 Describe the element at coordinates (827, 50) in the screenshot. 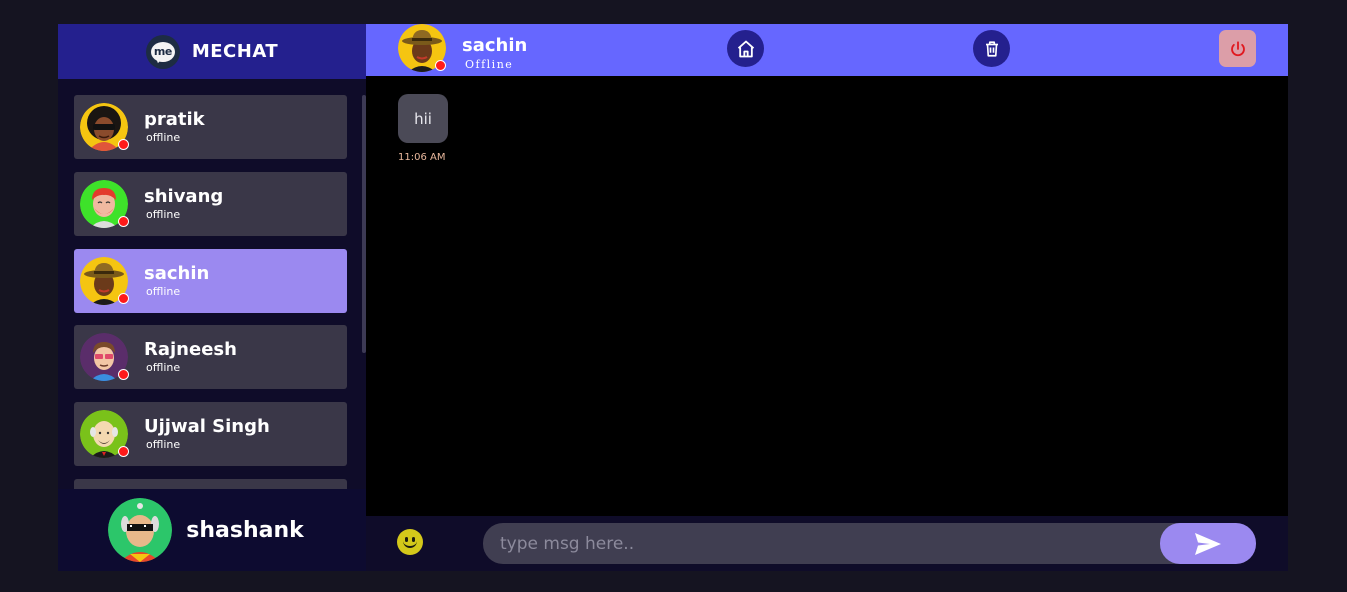

I see `chat-header: sachin Offline` at that location.